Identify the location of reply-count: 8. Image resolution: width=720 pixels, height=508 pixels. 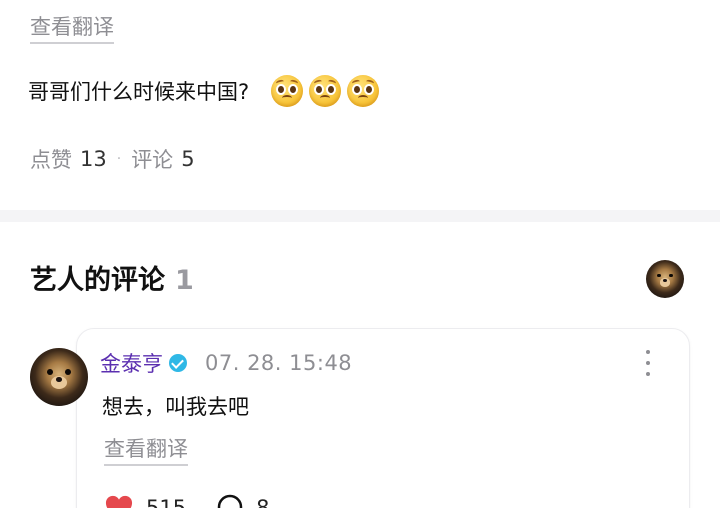
(263, 502).